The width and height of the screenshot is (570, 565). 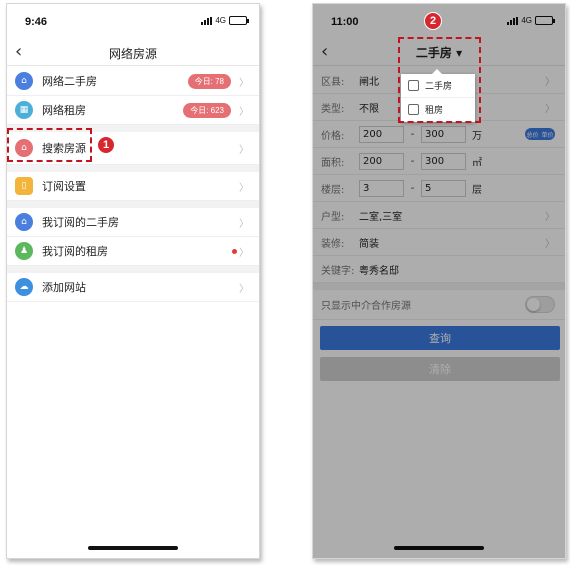 I want to click on field-label: 户型:, so click(x=333, y=217).